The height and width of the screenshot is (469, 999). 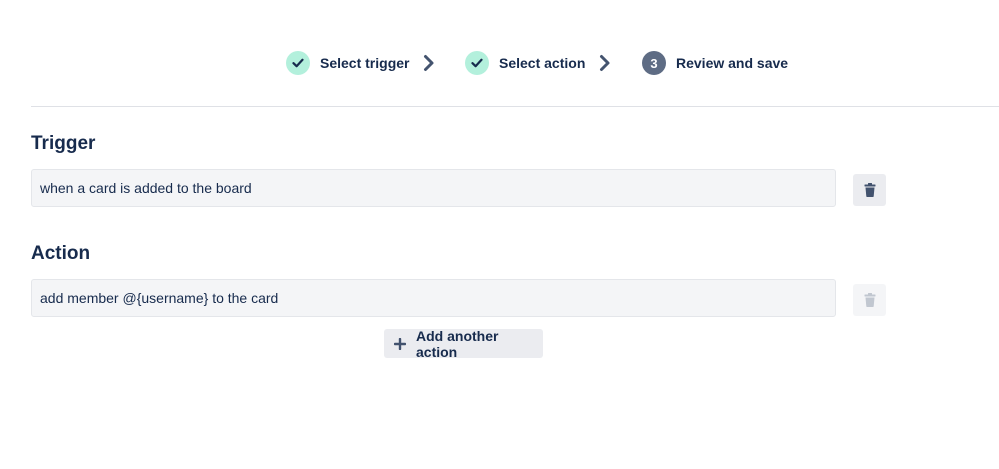 I want to click on step-number-badge: 3, so click(x=654, y=63).